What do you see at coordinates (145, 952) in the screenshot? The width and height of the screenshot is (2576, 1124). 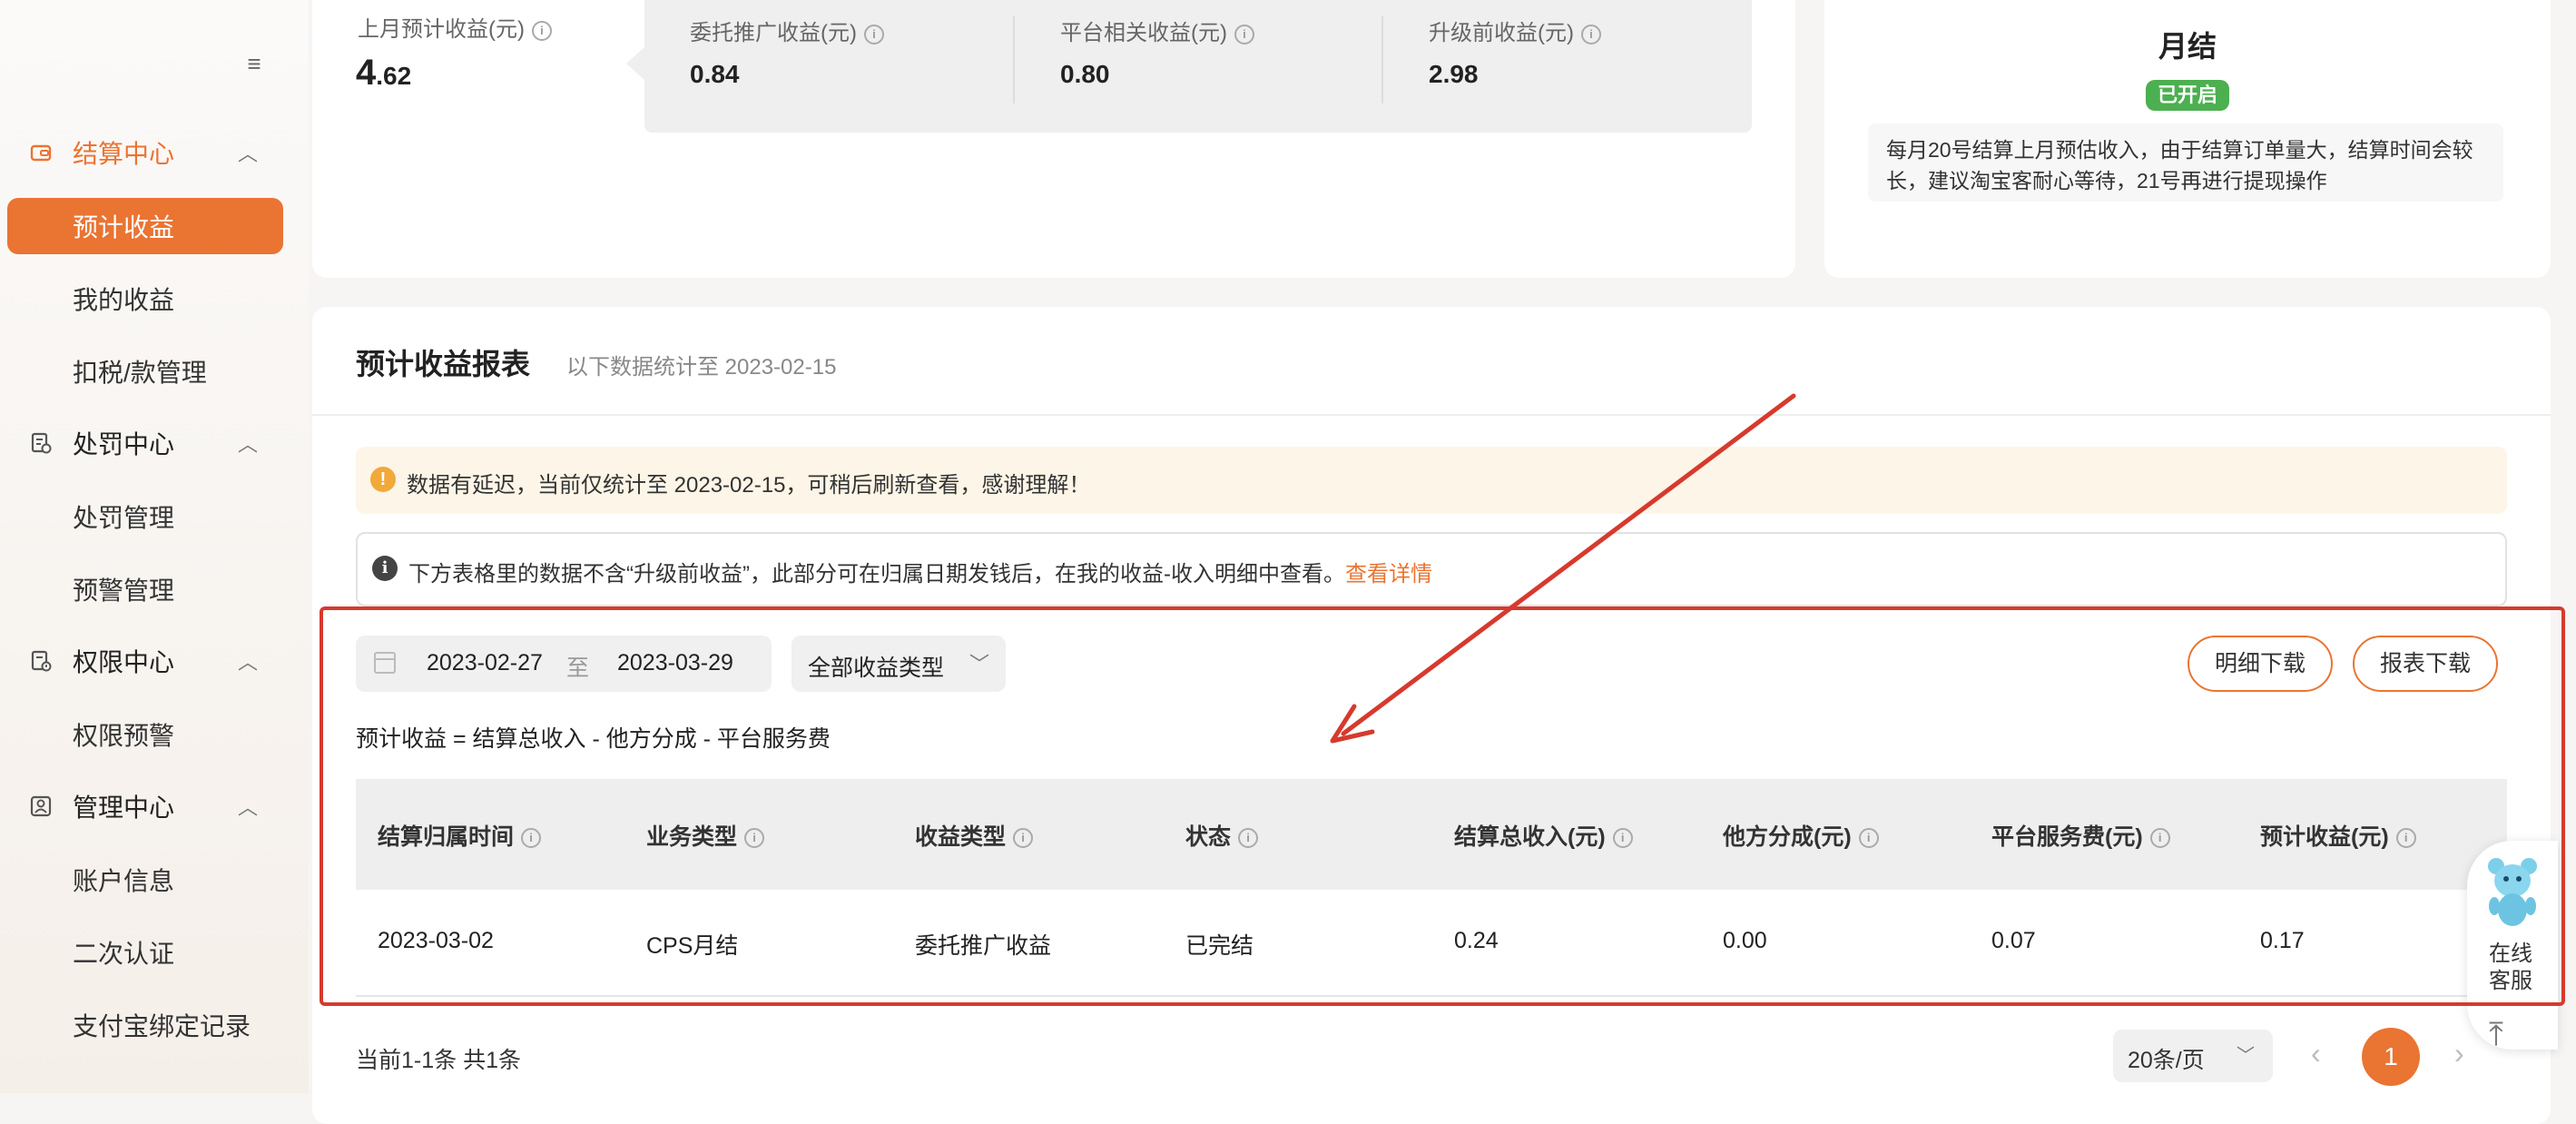 I see `sidebar-item-2fa: 二次认证` at bounding box center [145, 952].